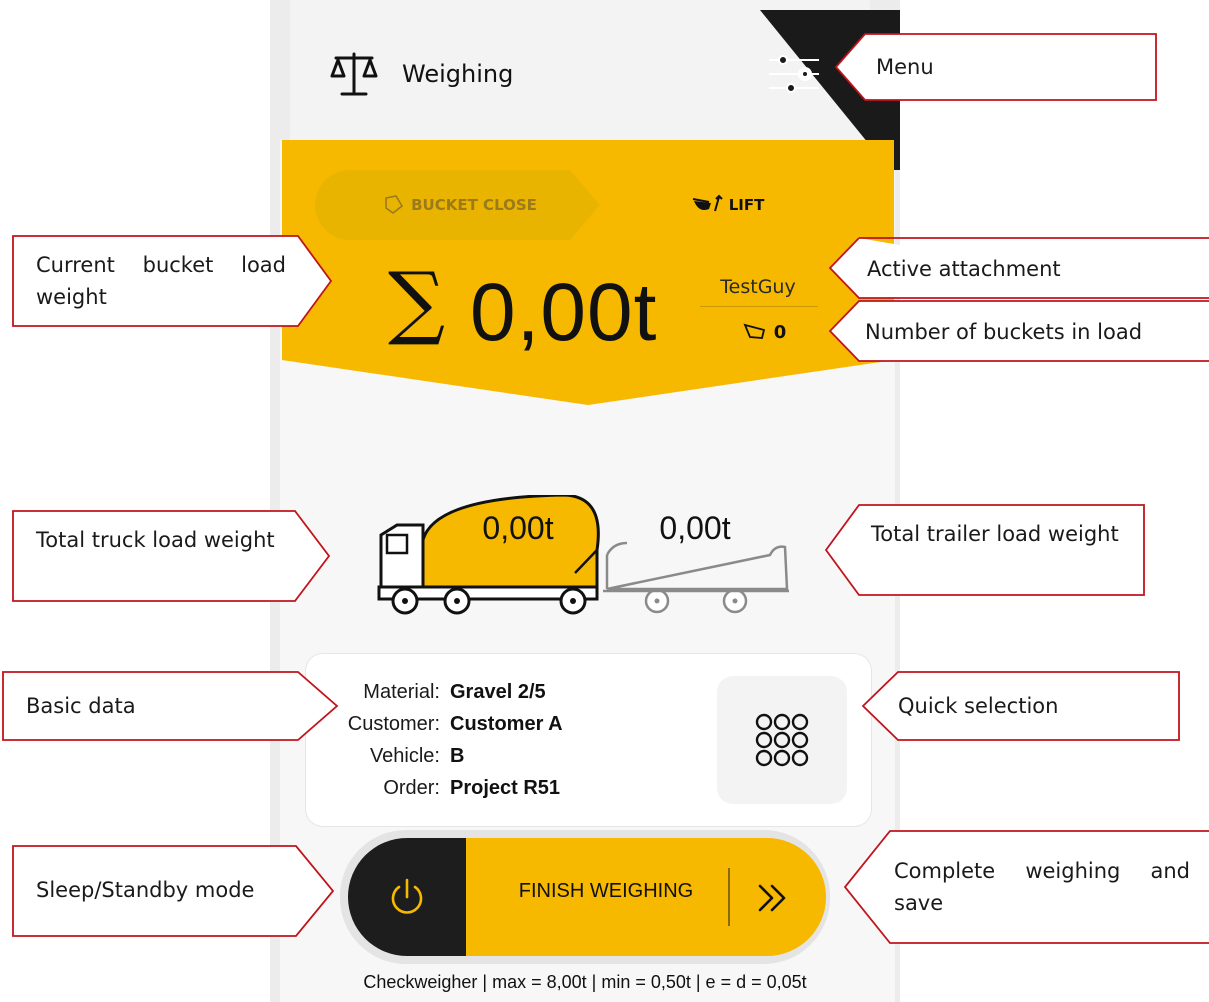  I want to click on callout-quick-selection: Quick selection, so click(1020, 706).